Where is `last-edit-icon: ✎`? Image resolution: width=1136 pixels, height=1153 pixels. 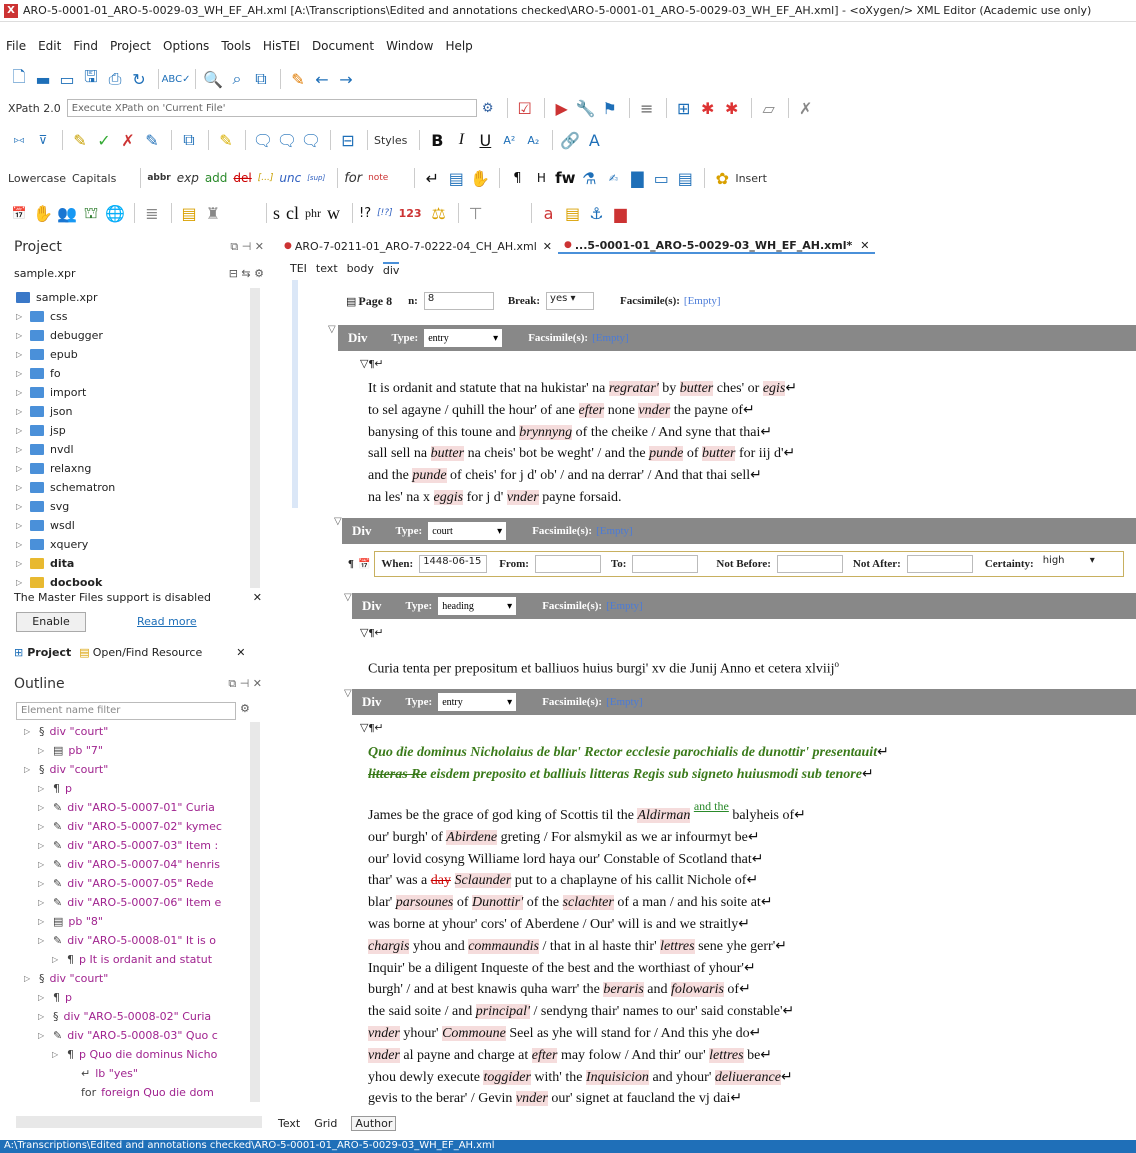 last-edit-icon: ✎ is located at coordinates (298, 79).